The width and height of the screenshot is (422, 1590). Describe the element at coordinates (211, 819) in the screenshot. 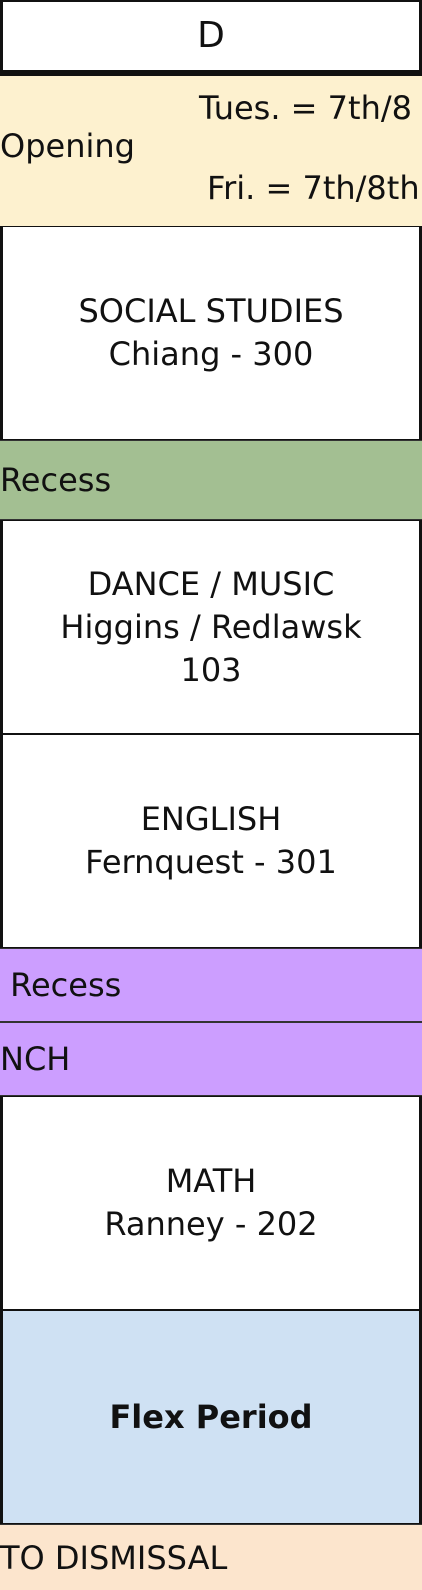

I see `class-subject: ENGLISH` at that location.